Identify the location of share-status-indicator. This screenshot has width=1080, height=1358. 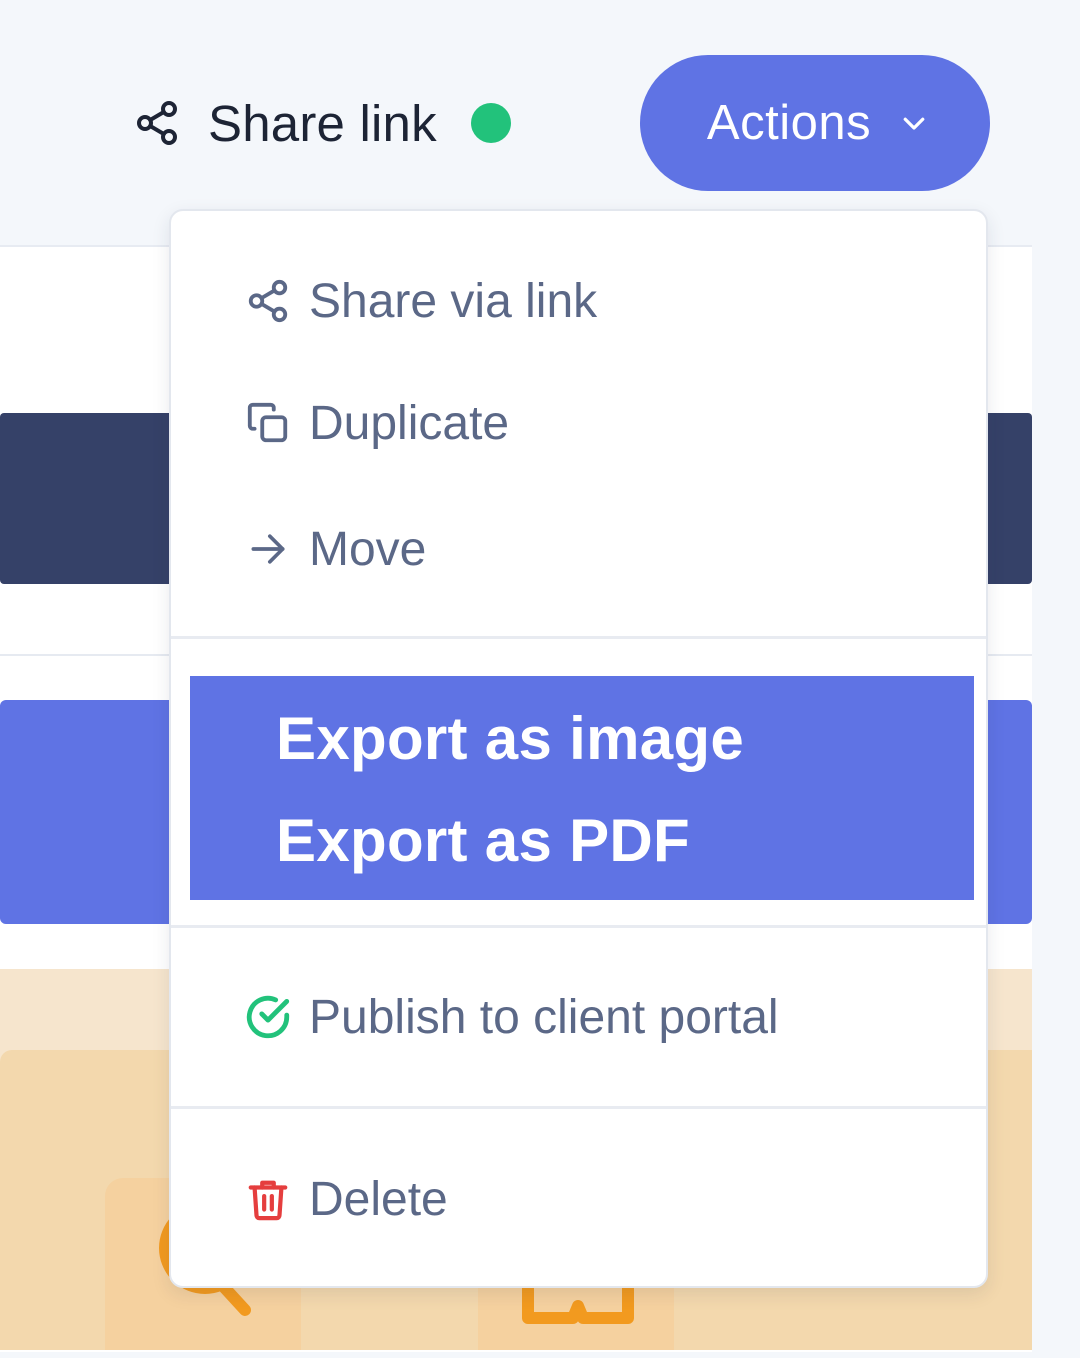
(490, 123).